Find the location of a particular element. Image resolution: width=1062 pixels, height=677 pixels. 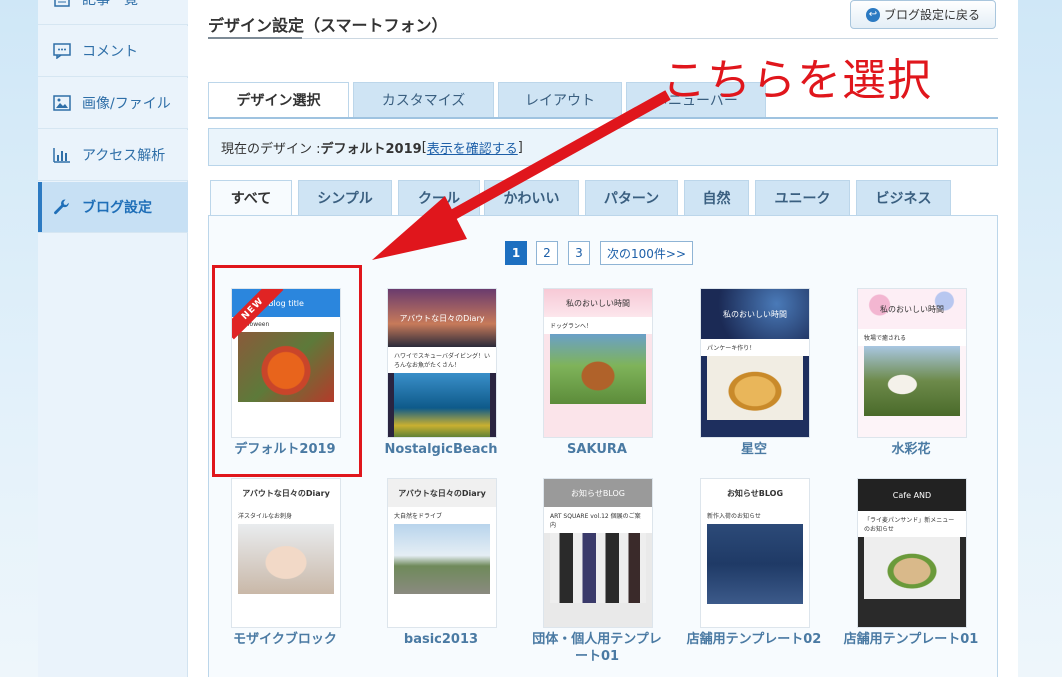

template-thumbnail: 私のおいしい時間 牧場で癒される is located at coordinates (912, 363).